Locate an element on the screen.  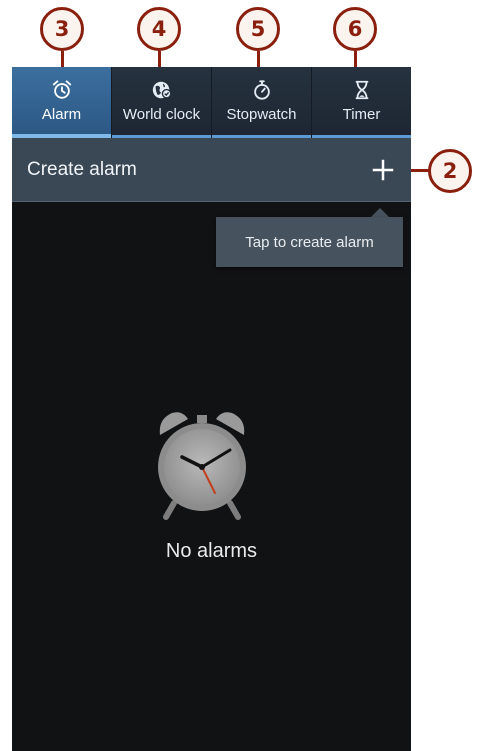
tab-label-world-clock: World clock is located at coordinates (161, 114).